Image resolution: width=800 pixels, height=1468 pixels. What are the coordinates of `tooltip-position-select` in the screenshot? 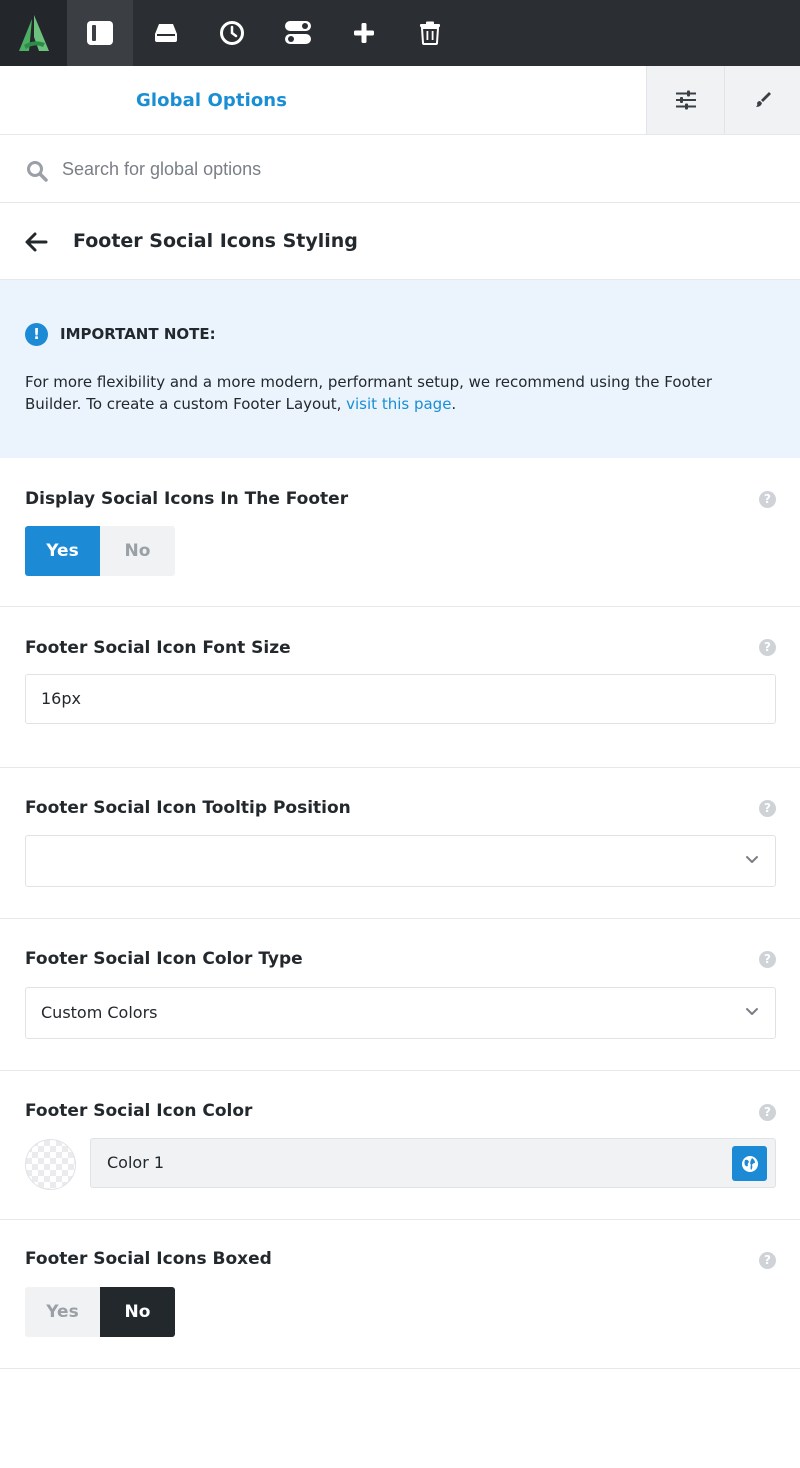 It's located at (400, 861).